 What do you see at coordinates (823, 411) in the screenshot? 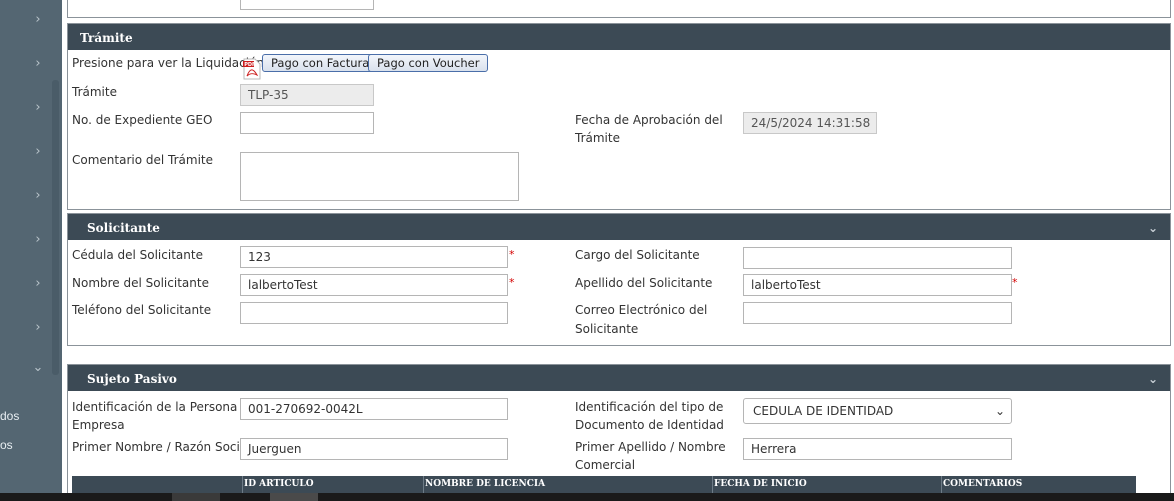
I see `select-value: CEDULA DE IDENTIDAD` at bounding box center [823, 411].